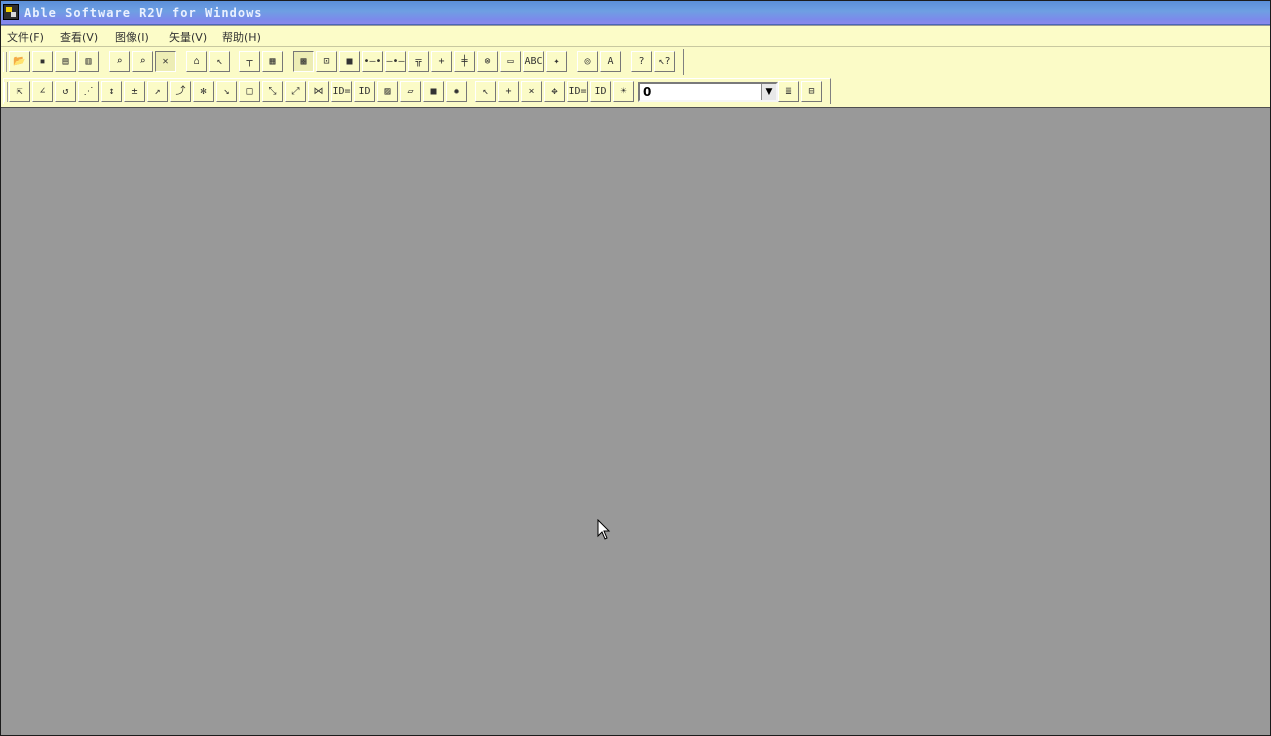  I want to click on lightbulb-button: ☀, so click(623, 91).